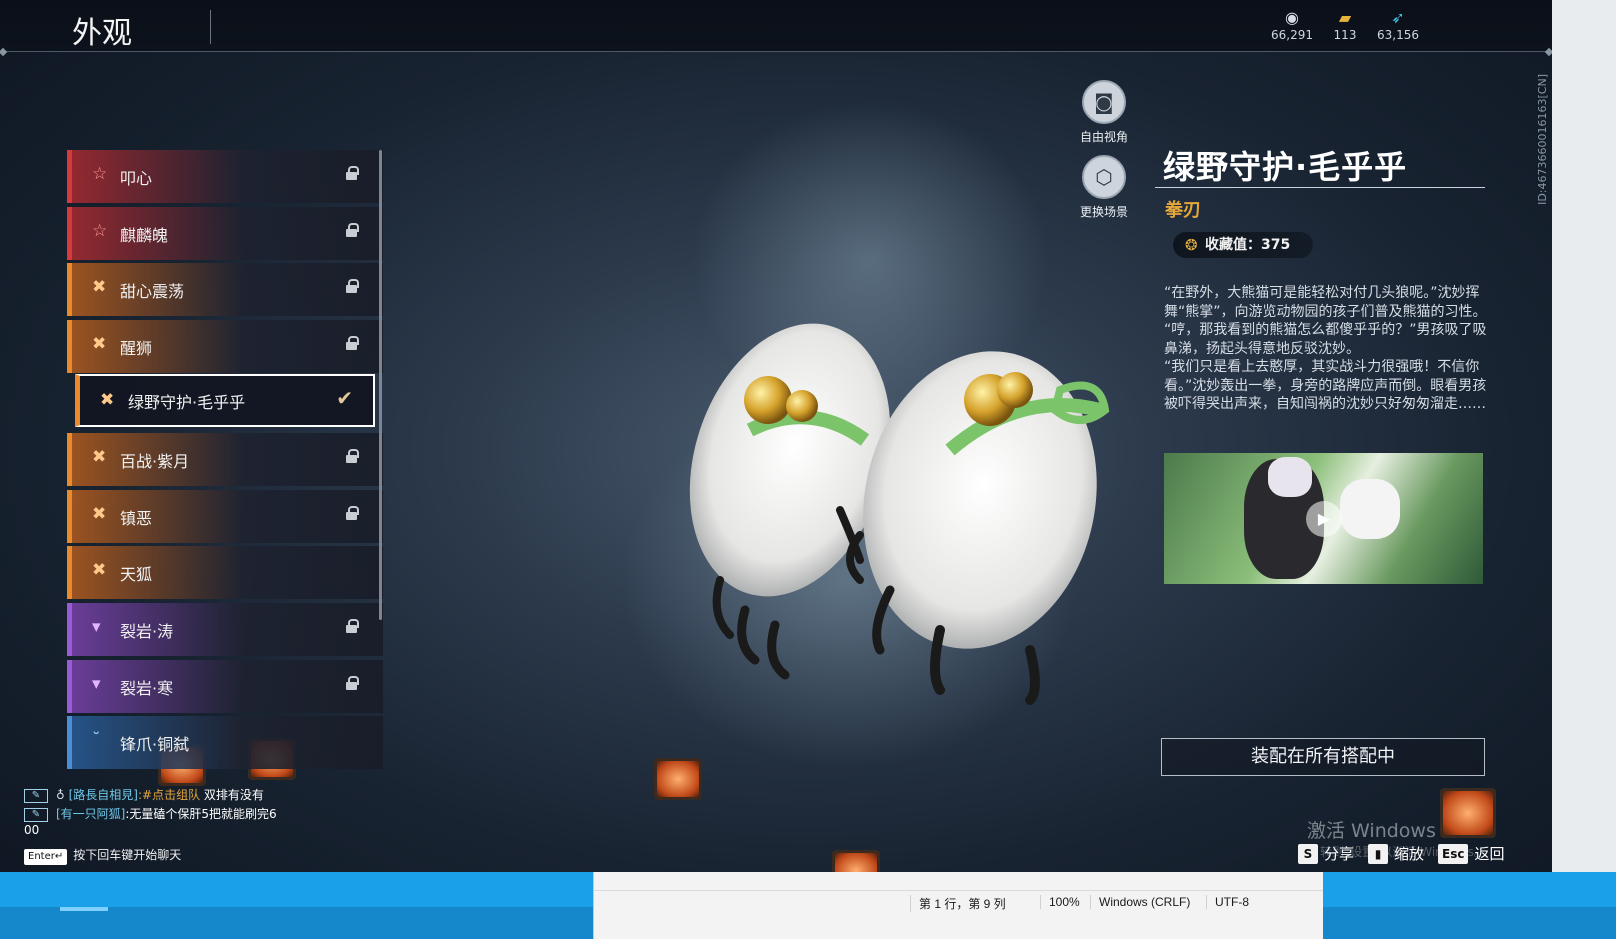 The image size is (1616, 939). Describe the element at coordinates (1489, 854) in the screenshot. I see `back-label: 返回` at that location.